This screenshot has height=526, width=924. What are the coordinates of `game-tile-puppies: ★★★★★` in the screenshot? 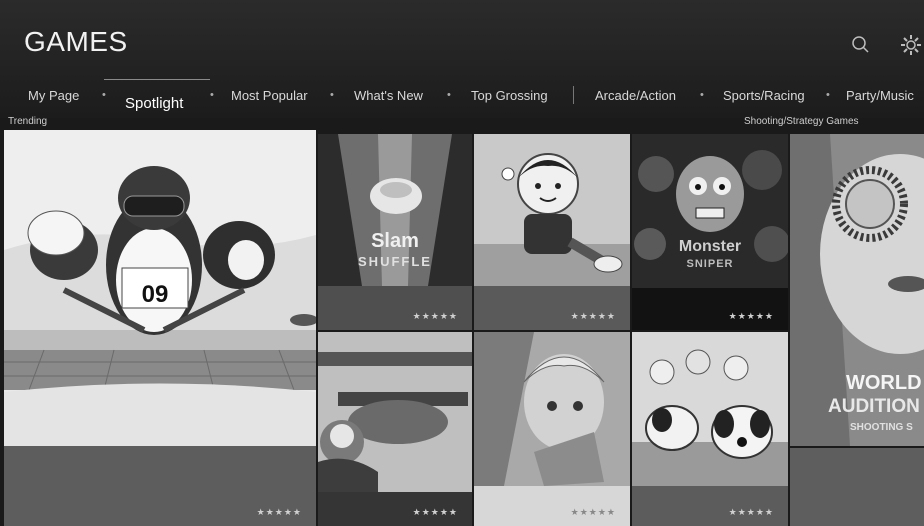 It's located at (710, 429).